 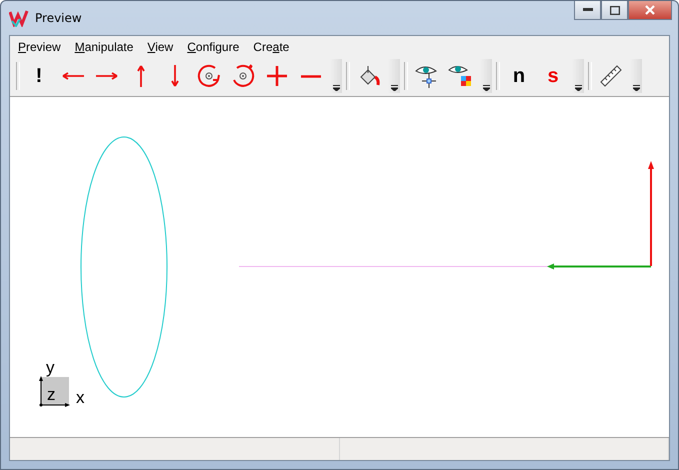 What do you see at coordinates (160, 47) in the screenshot?
I see `menu-item: View` at bounding box center [160, 47].